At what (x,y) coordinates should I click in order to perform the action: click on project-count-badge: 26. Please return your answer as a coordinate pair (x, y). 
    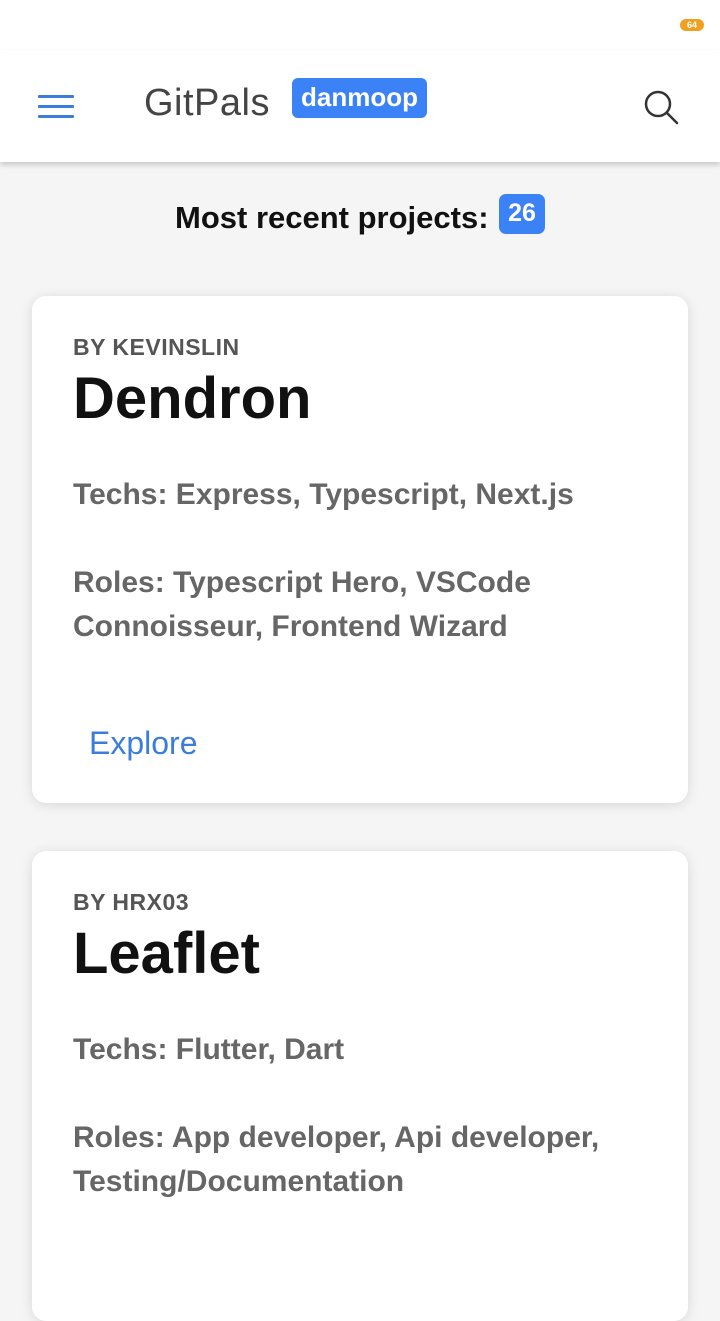
    Looking at the image, I should click on (521, 214).